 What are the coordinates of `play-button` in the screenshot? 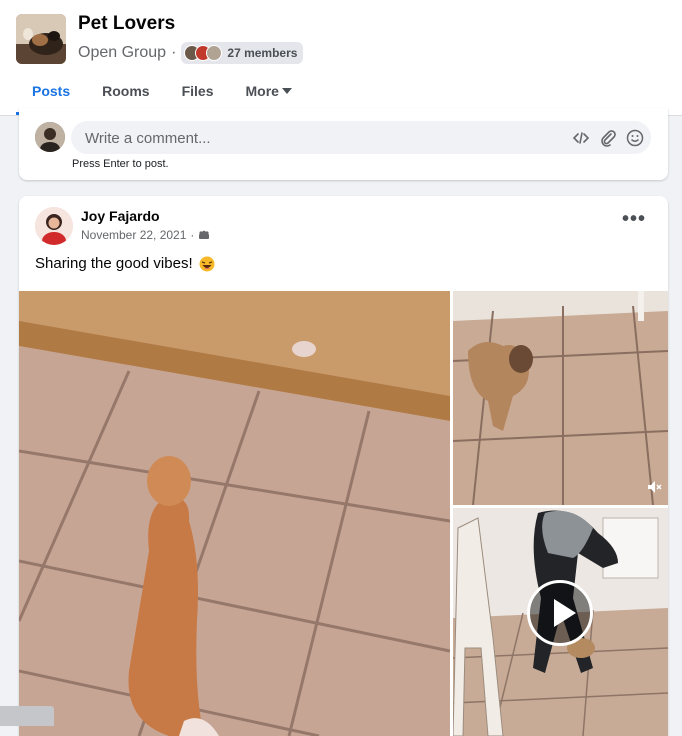 It's located at (560, 613).